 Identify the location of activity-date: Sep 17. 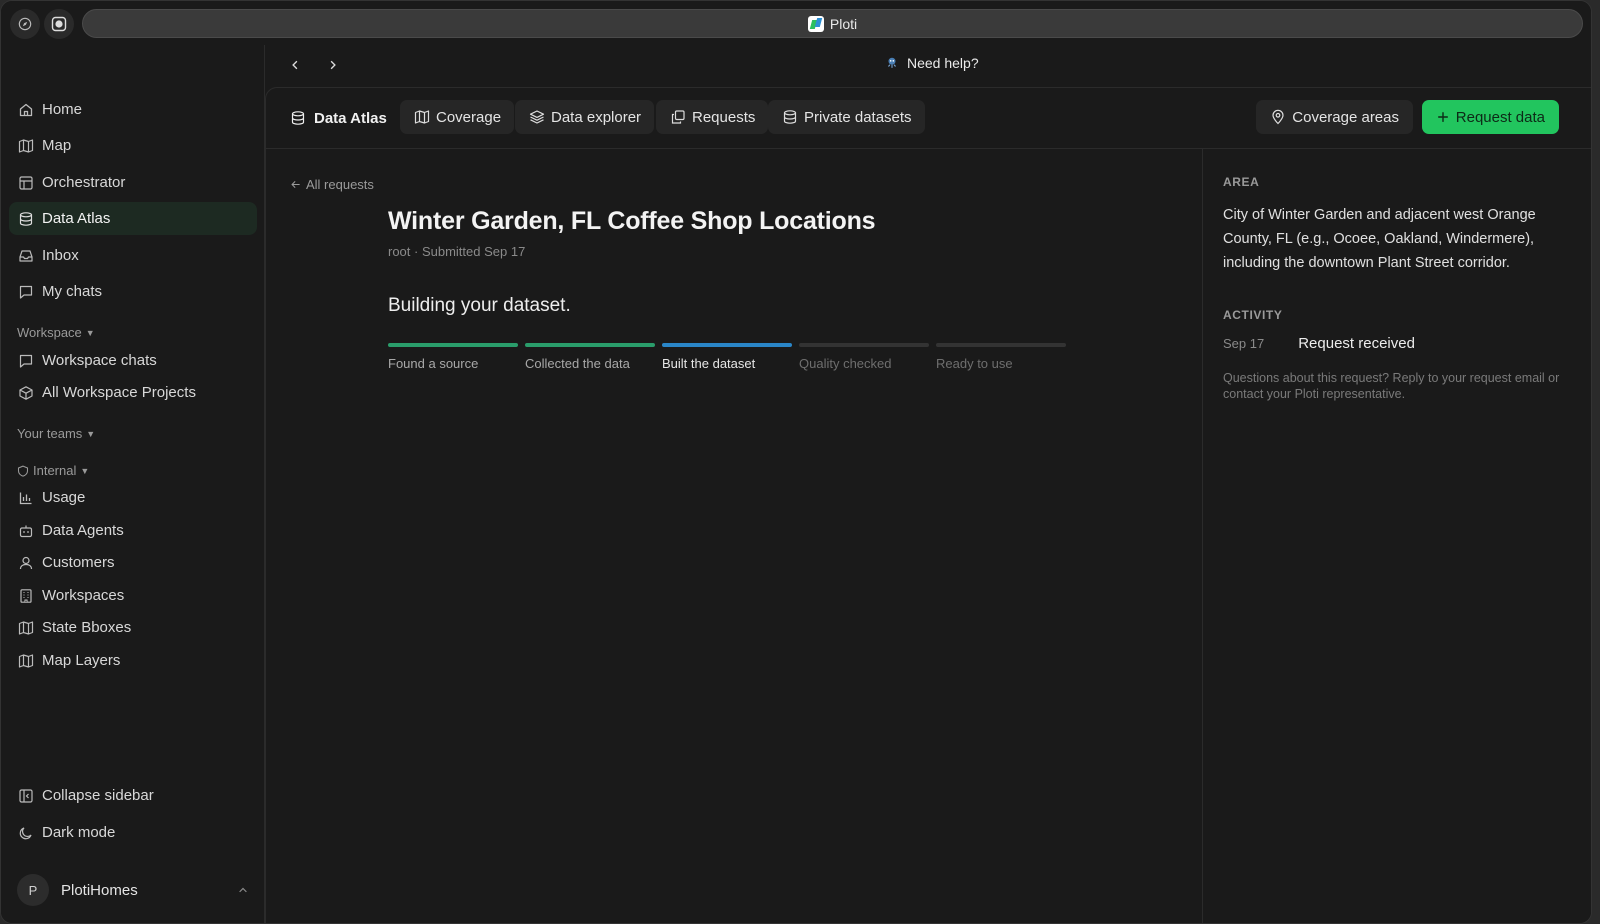
(1244, 343).